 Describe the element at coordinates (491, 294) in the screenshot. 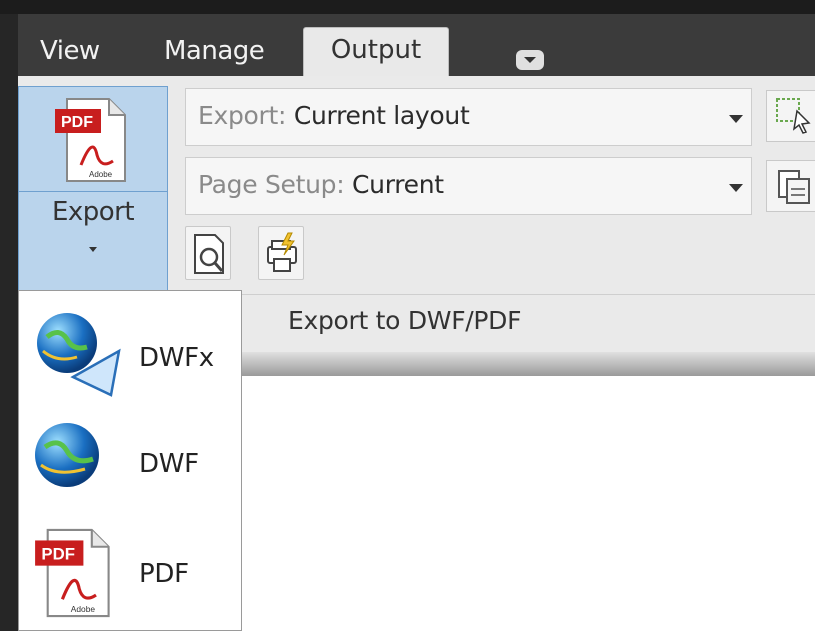

I see `panel-divider` at that location.